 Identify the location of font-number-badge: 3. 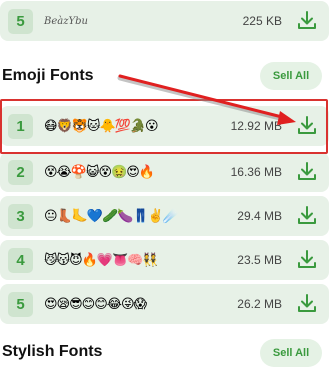
(20, 216).